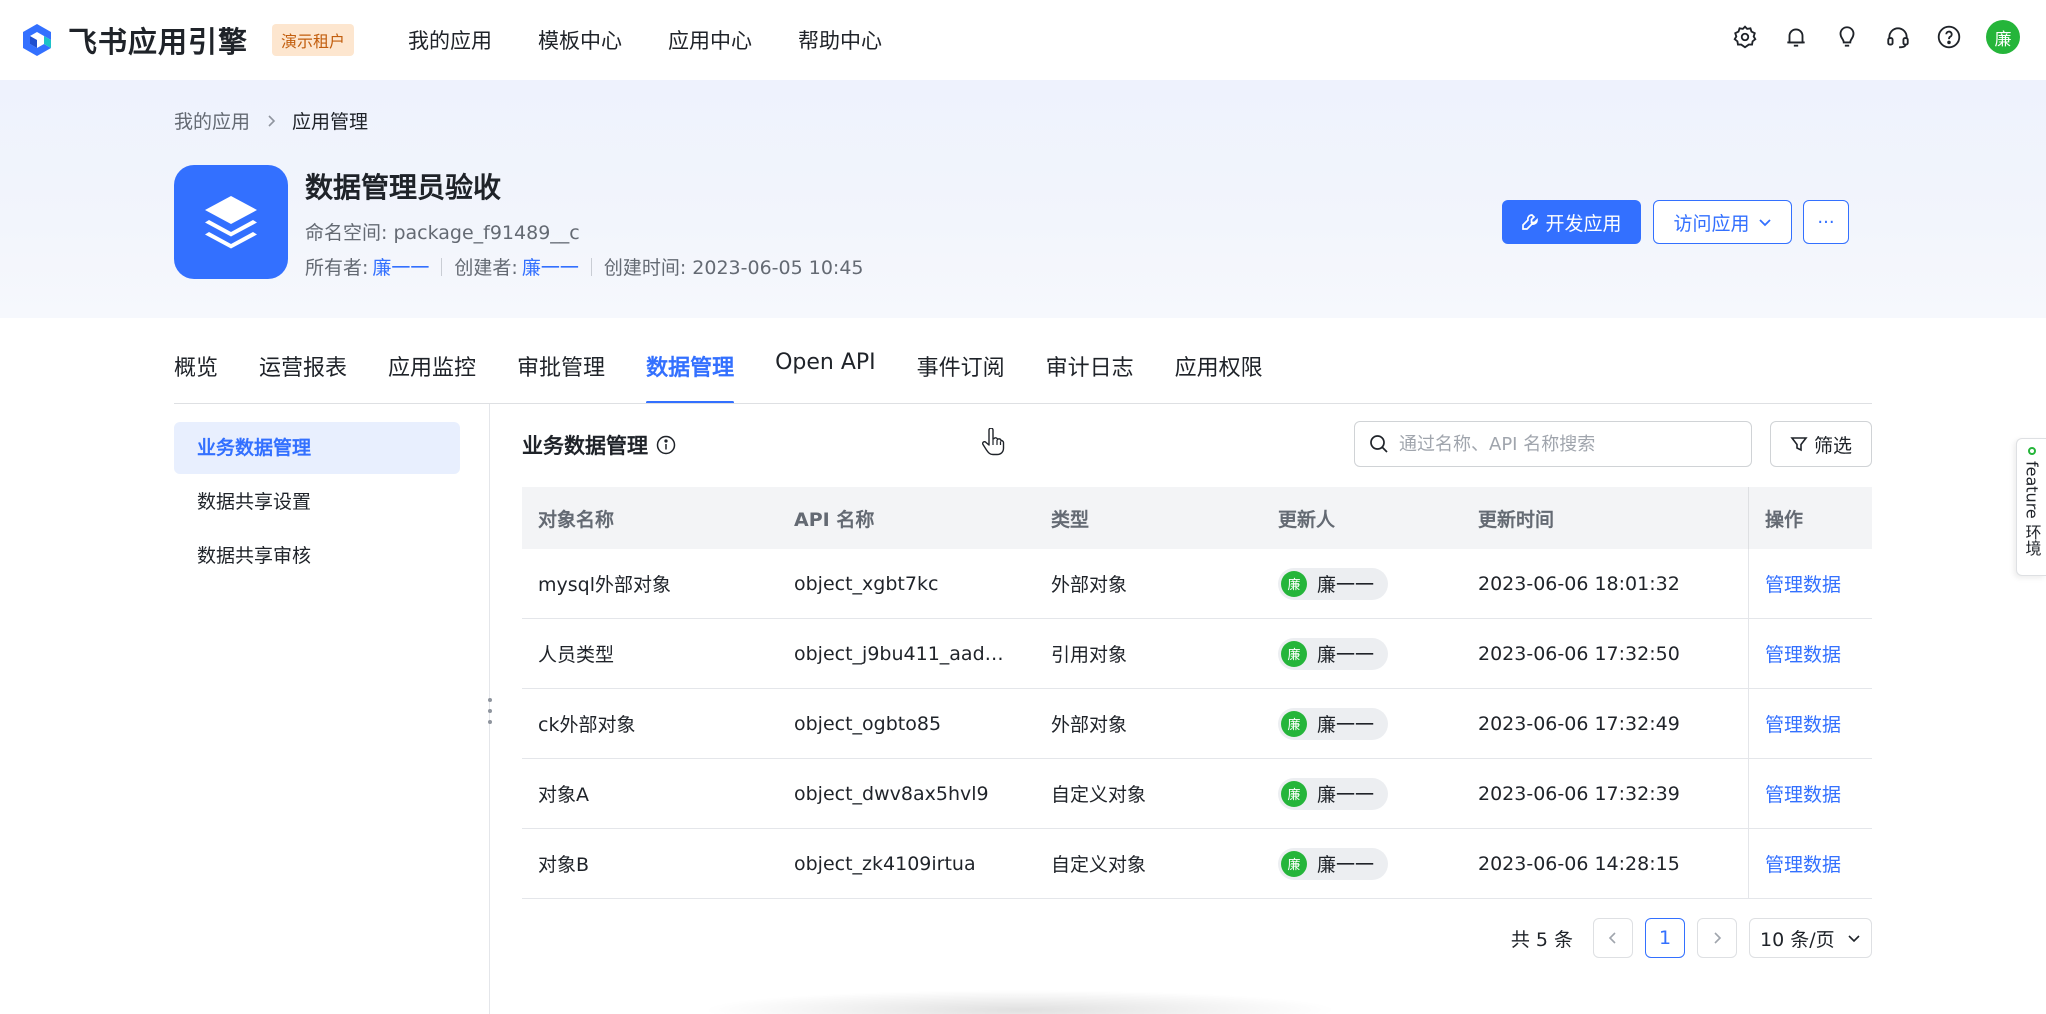 Image resolution: width=2046 pixels, height=1014 pixels. Describe the element at coordinates (1864, 37) in the screenshot. I see `top-icons: 廉` at that location.